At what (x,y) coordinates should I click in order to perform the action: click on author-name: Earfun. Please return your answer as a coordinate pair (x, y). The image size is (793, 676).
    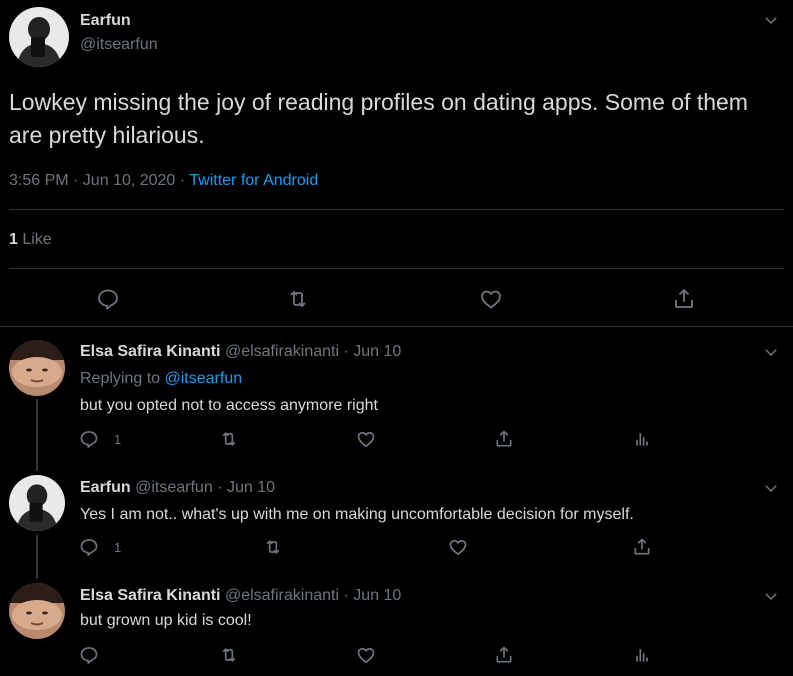
    Looking at the image, I should click on (105, 21).